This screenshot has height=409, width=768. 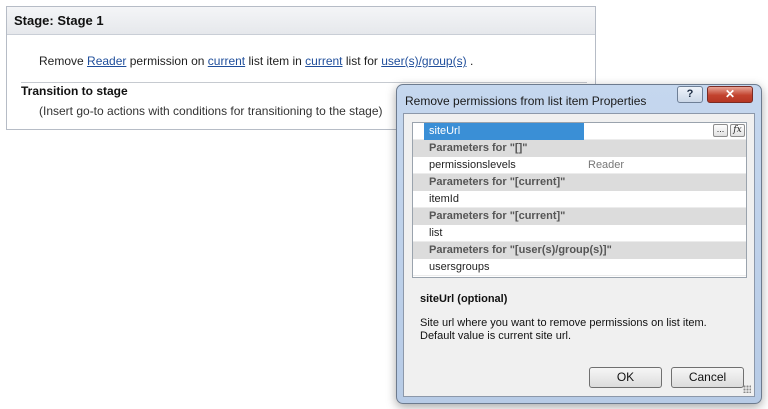 I want to click on category-row: Parameters for "[user(s)/group(s)]", so click(x=579, y=250).